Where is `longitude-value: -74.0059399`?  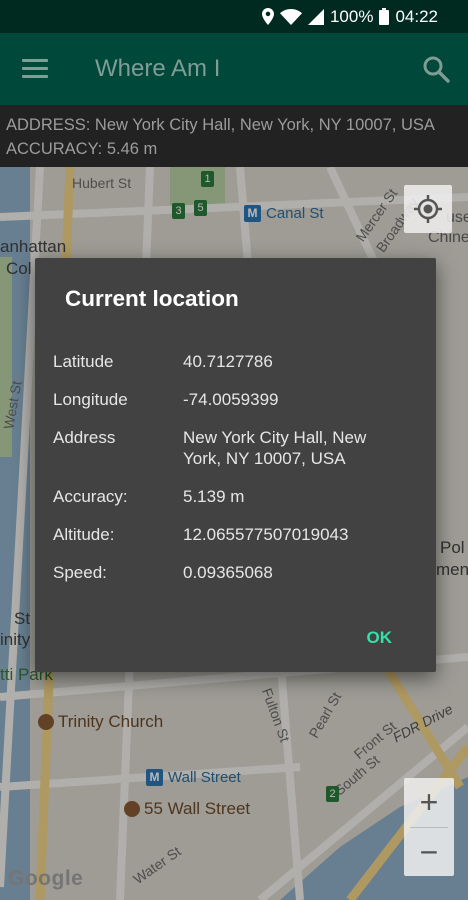 longitude-value: -74.0059399 is located at coordinates (231, 399).